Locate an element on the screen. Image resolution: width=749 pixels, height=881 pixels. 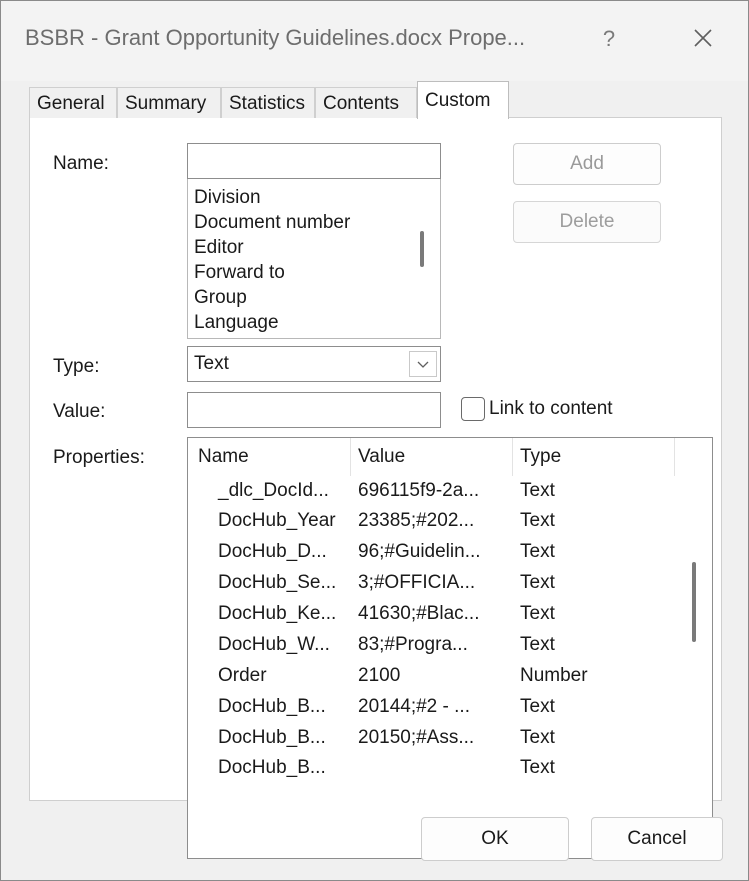
table-row: DocHub_Se... 3;#OFFICIA... Text is located at coordinates (431, 585).